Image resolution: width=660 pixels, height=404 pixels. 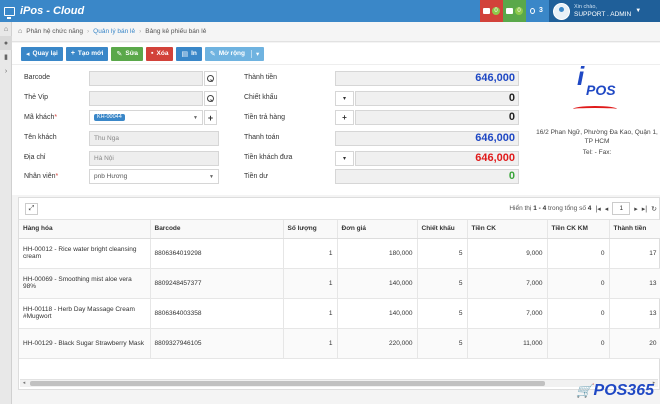 What do you see at coordinates (377, 253) in the screenshot?
I see `cell-price: 180,000` at bounding box center [377, 253].